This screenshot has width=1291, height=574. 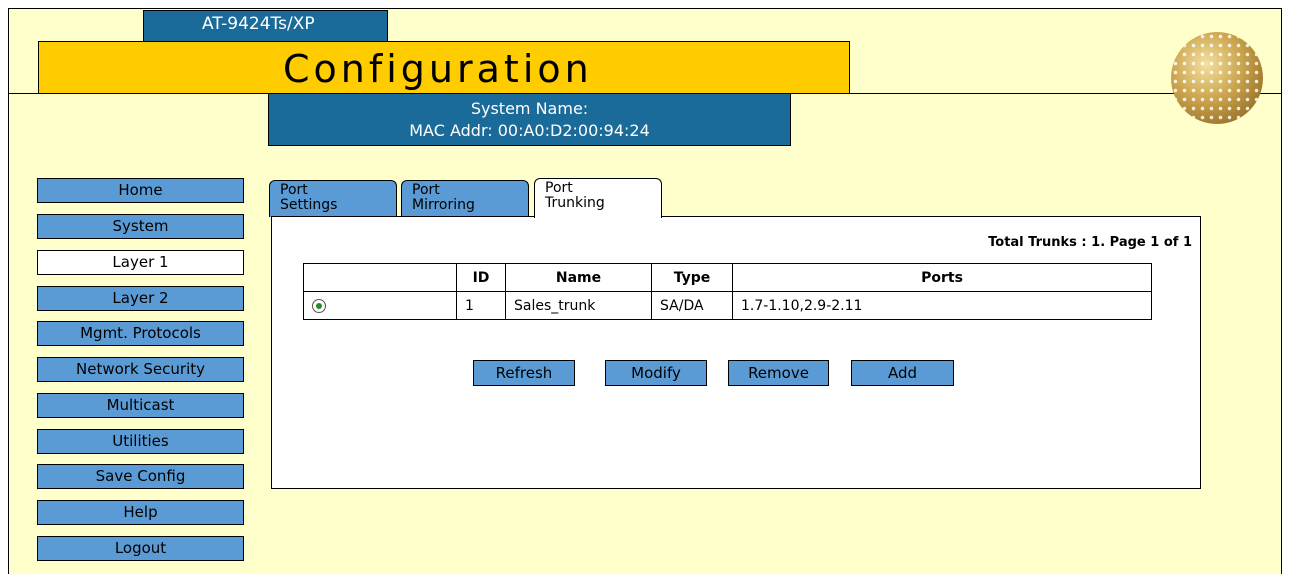 What do you see at coordinates (309, 205) in the screenshot?
I see `tab-label-line2: Settings` at bounding box center [309, 205].